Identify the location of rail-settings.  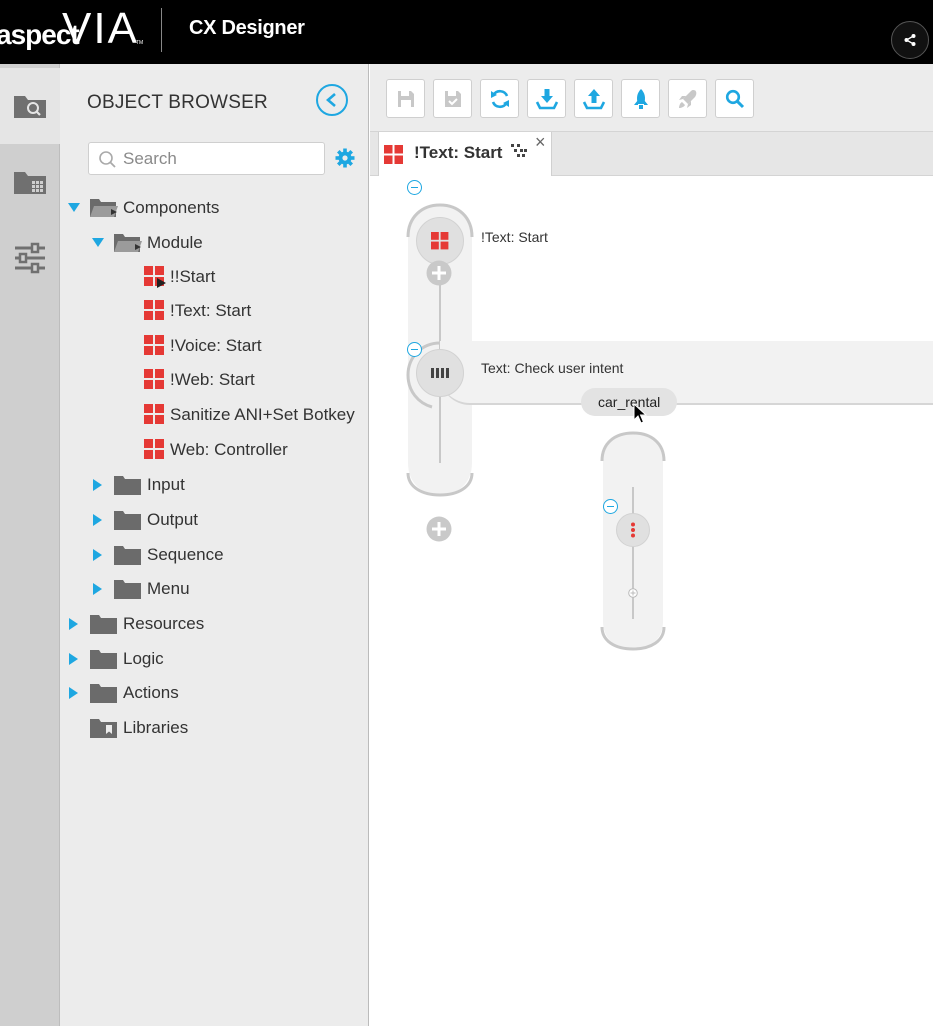
(30, 258).